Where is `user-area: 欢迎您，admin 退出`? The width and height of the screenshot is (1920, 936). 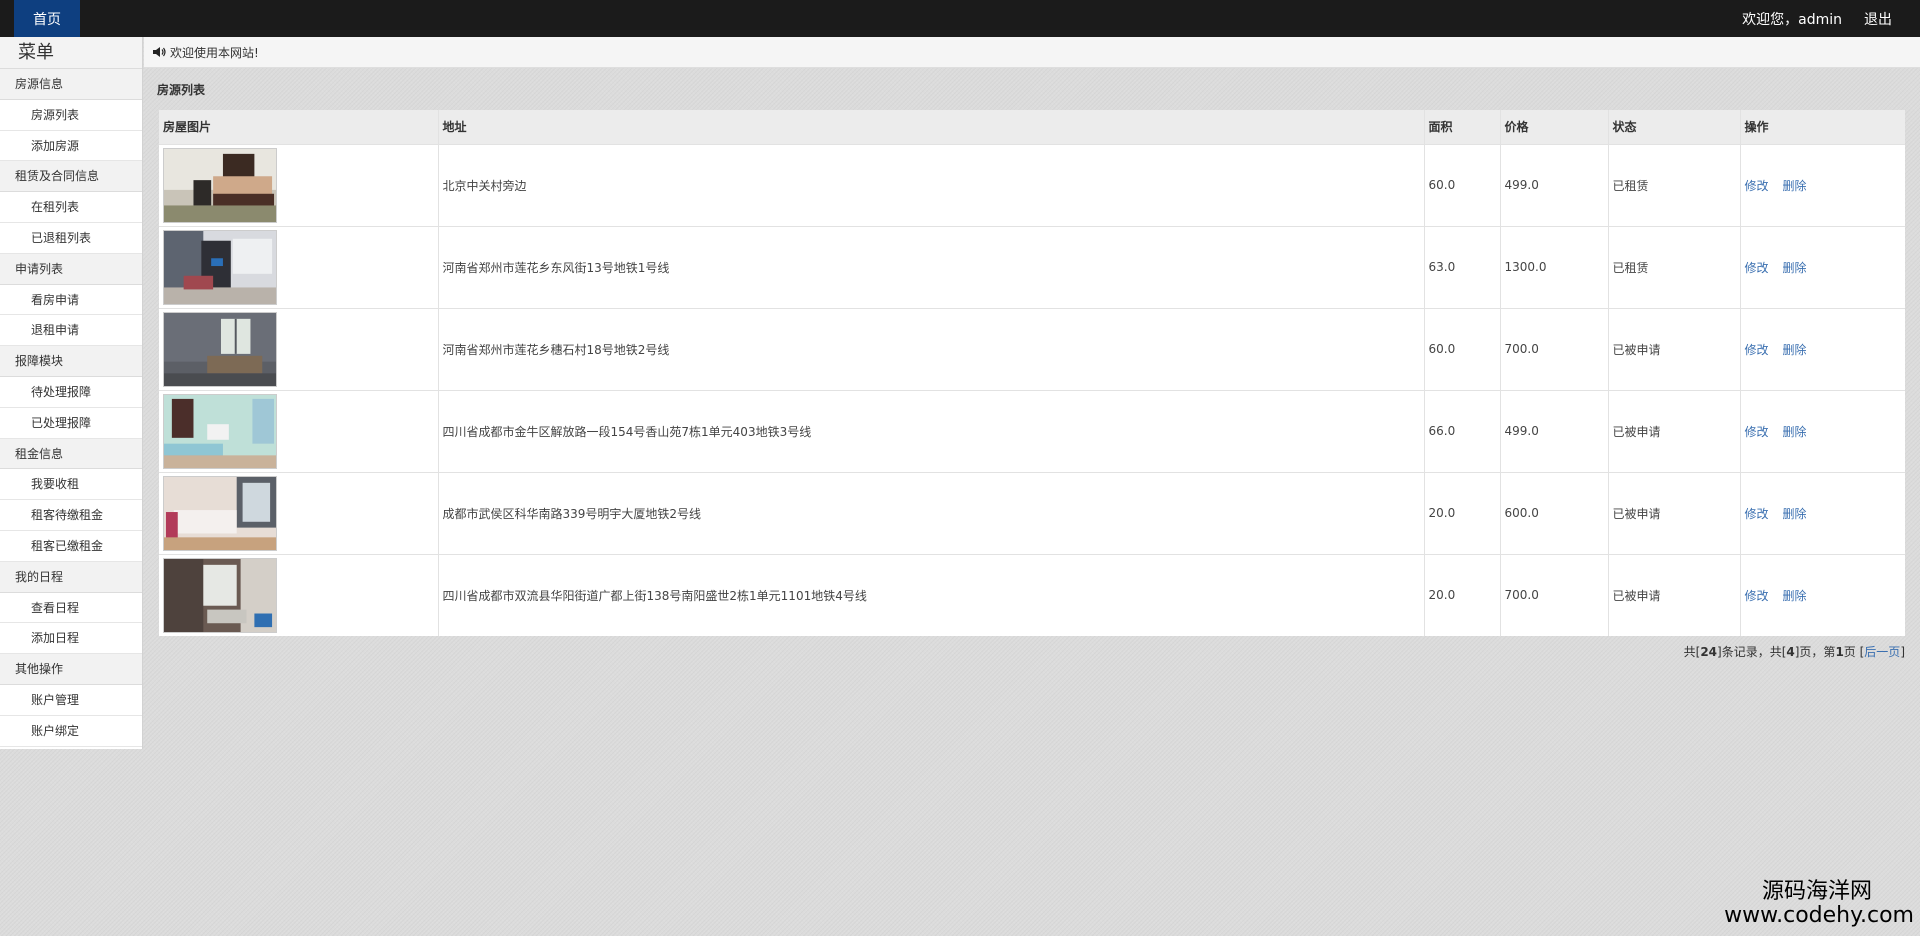 user-area: 欢迎您，admin 退出 is located at coordinates (1817, 18).